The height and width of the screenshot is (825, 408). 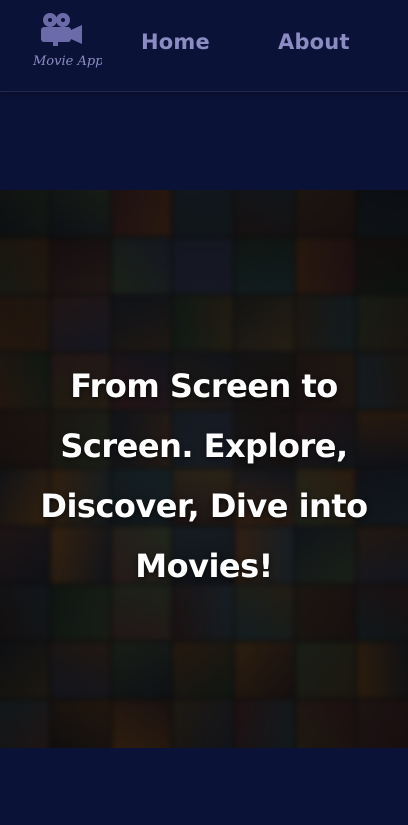 What do you see at coordinates (175, 42) in the screenshot?
I see `nav-home-link: Home` at bounding box center [175, 42].